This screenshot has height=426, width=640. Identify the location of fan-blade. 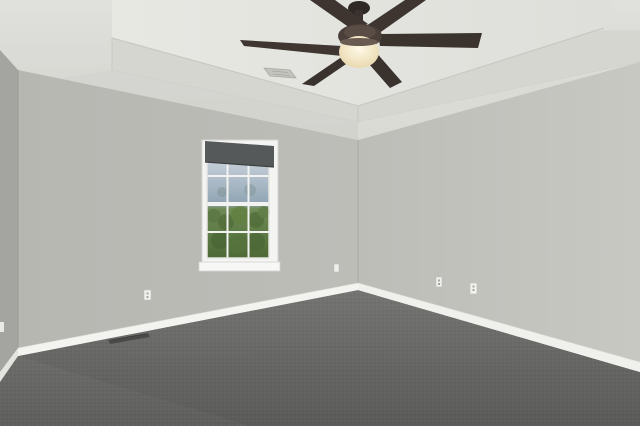
(430, 40).